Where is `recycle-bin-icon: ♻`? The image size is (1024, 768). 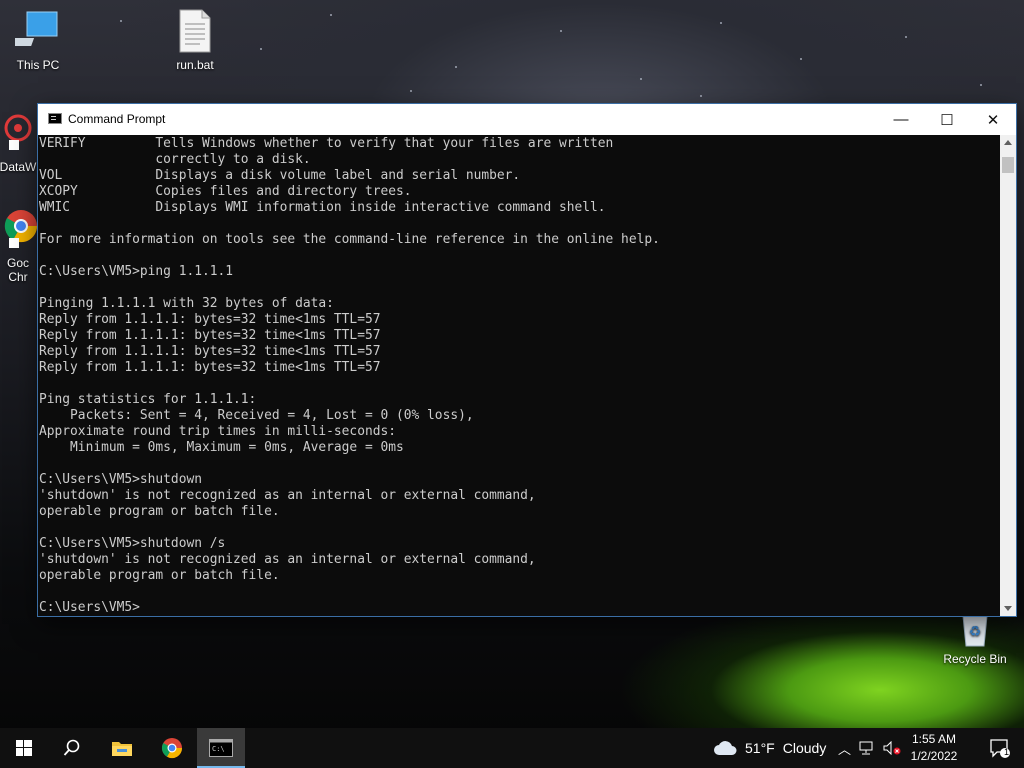
recycle-bin-icon: ♻ is located at coordinates (975, 631).